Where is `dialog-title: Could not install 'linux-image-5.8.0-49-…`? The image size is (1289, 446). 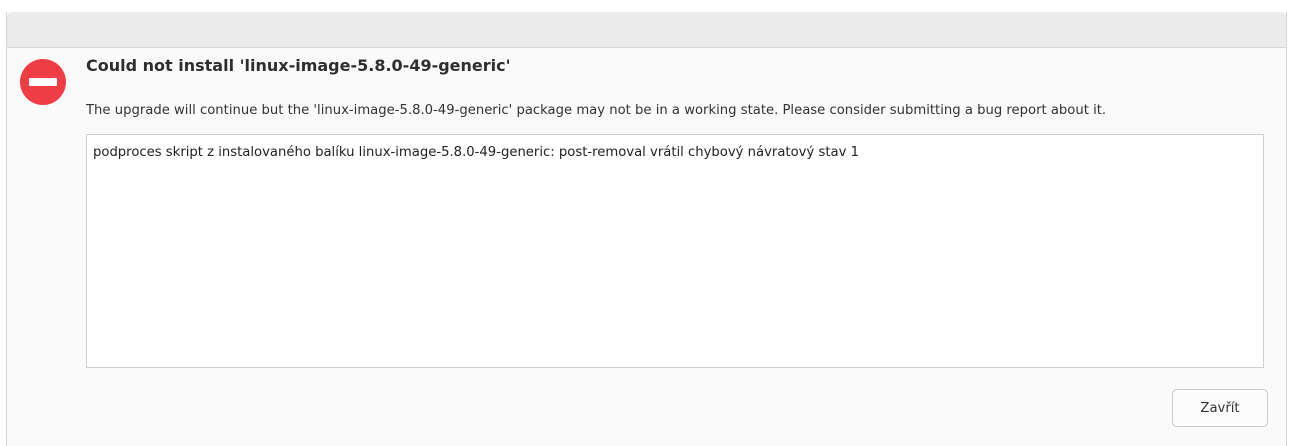
dialog-title: Could not install 'linux-image-5.8.0-49-… is located at coordinates (298, 65).